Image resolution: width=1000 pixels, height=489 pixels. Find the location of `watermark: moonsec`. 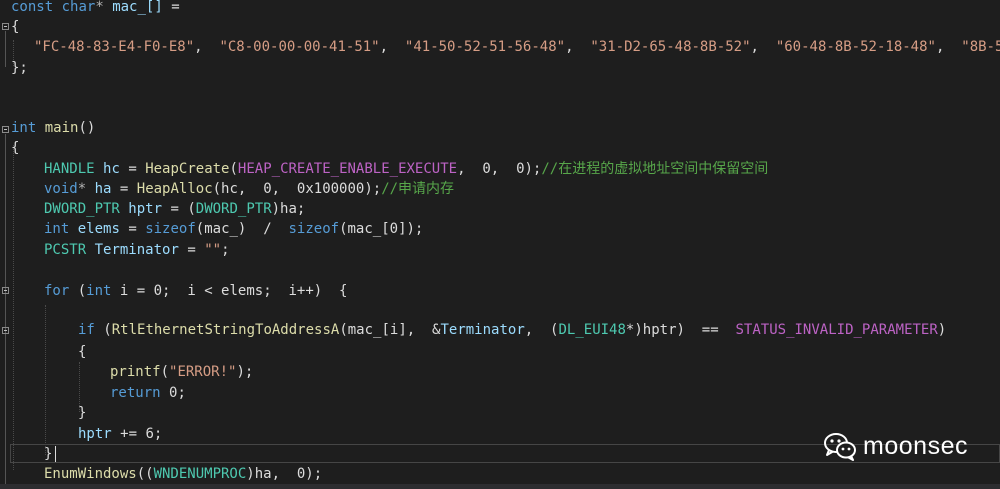

watermark: moonsec is located at coordinates (895, 446).